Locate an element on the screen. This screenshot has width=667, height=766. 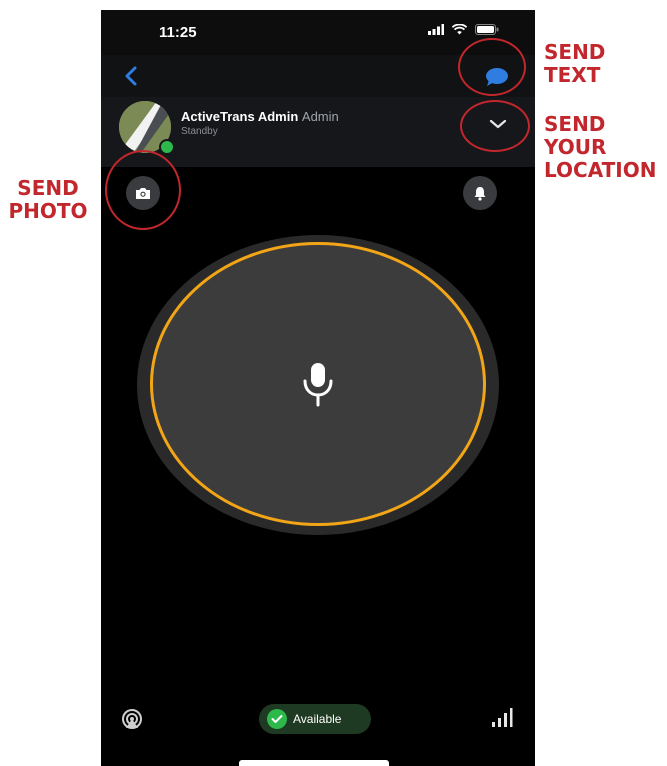
annotation-send-text: SEND TEXT is located at coordinates (574, 64).